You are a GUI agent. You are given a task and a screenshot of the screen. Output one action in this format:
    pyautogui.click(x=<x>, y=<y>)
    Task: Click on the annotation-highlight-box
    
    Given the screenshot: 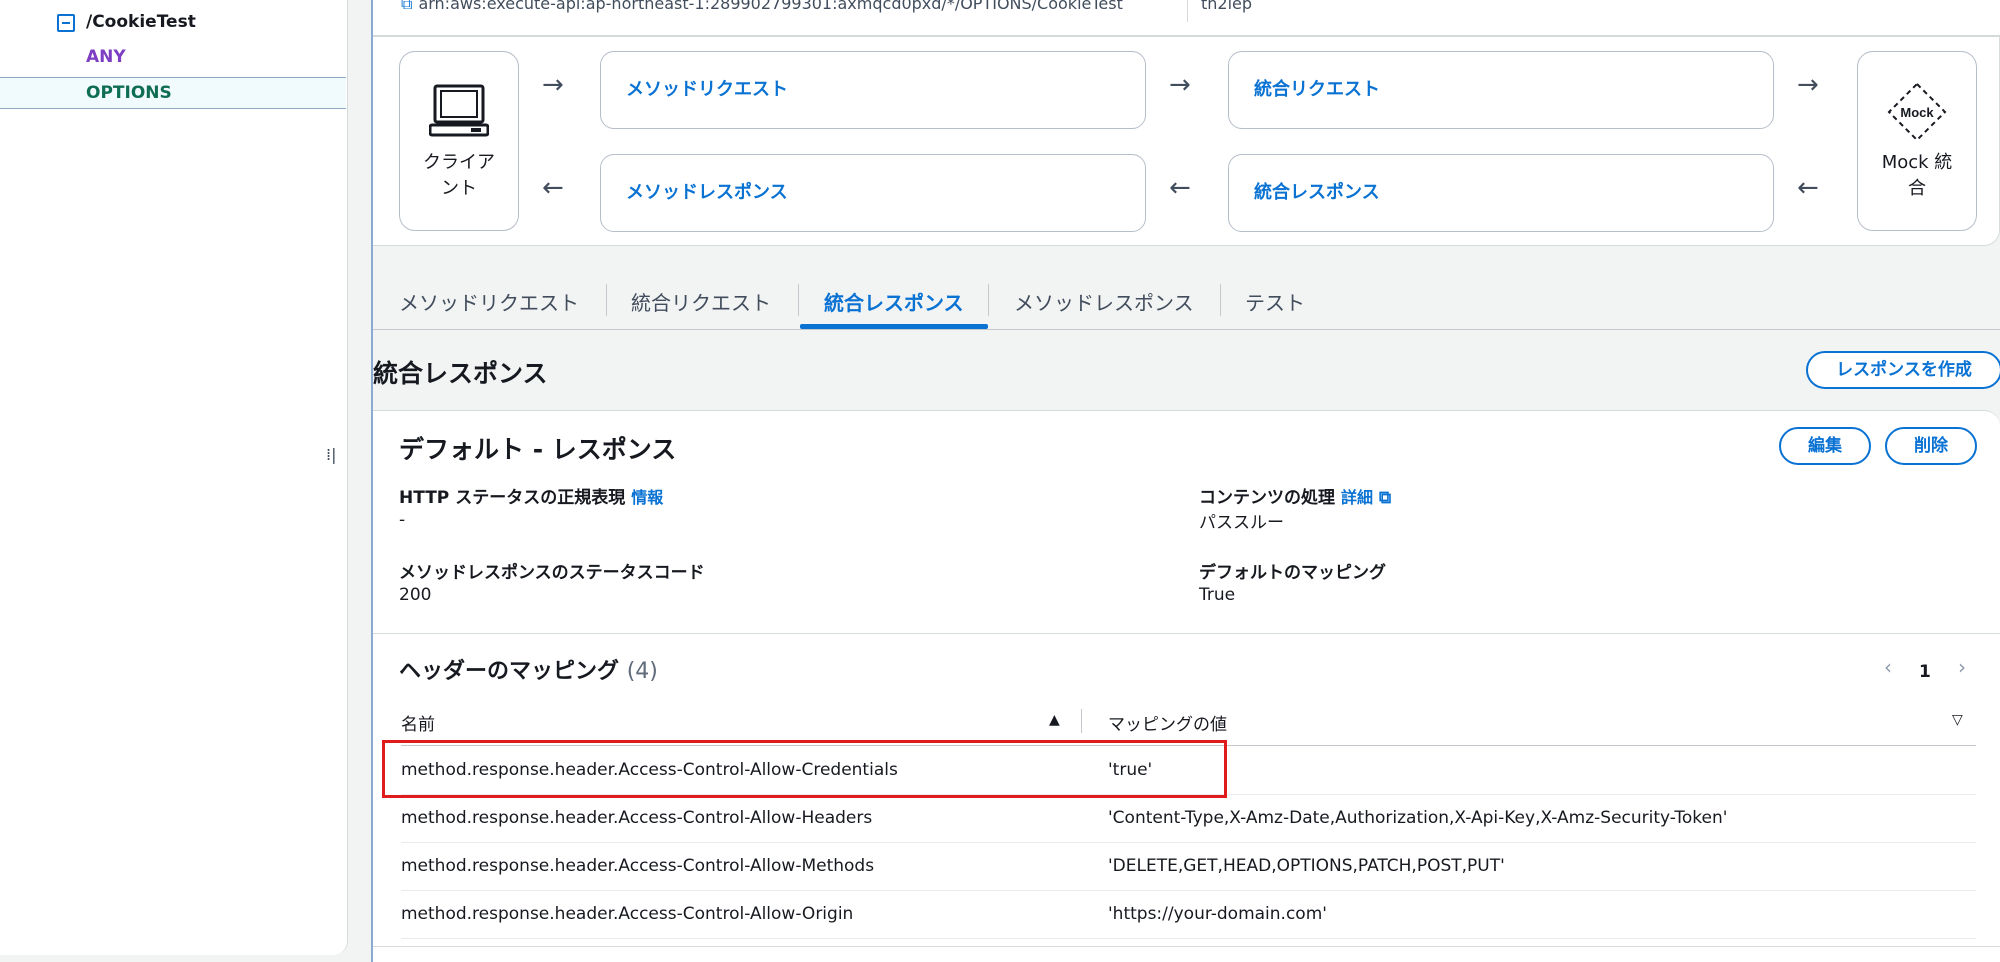 What is the action you would take?
    pyautogui.click(x=804, y=769)
    